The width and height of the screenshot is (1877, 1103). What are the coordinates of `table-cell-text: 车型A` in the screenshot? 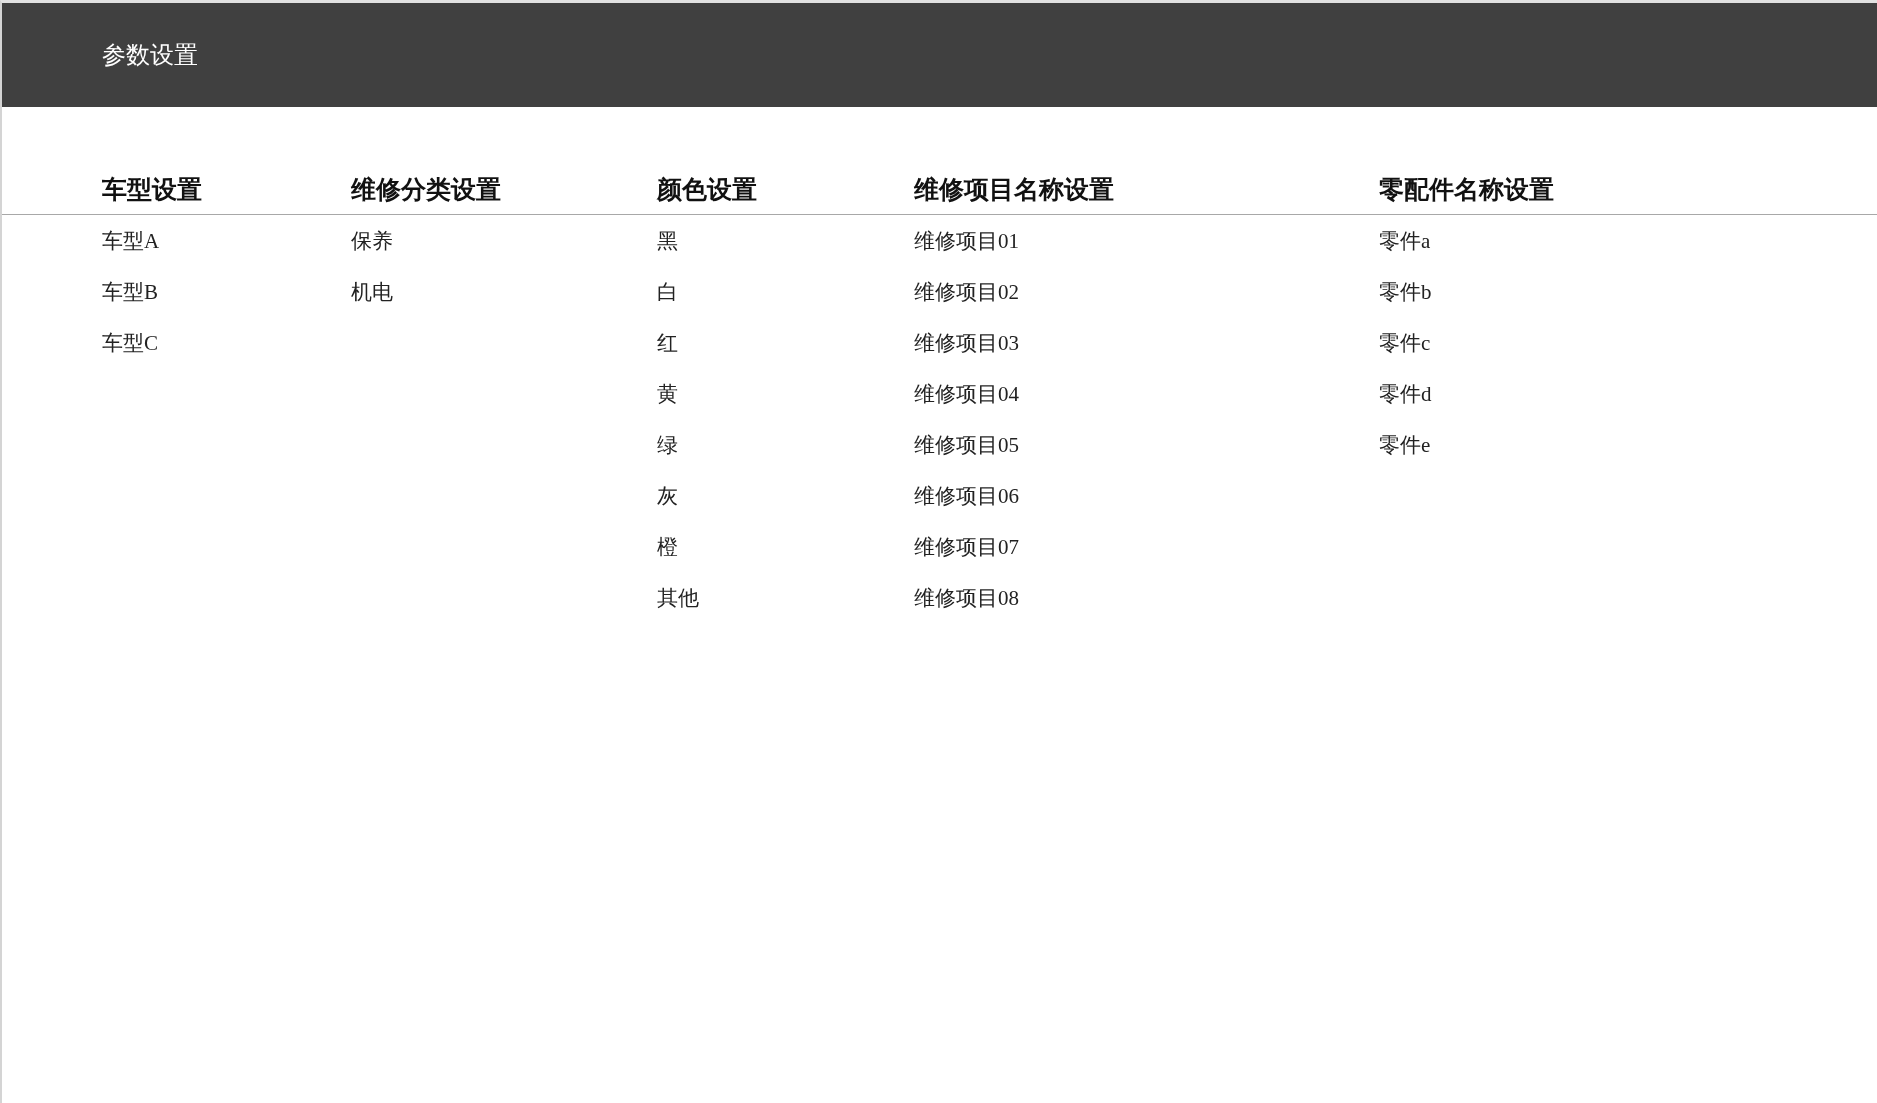 It's located at (131, 241).